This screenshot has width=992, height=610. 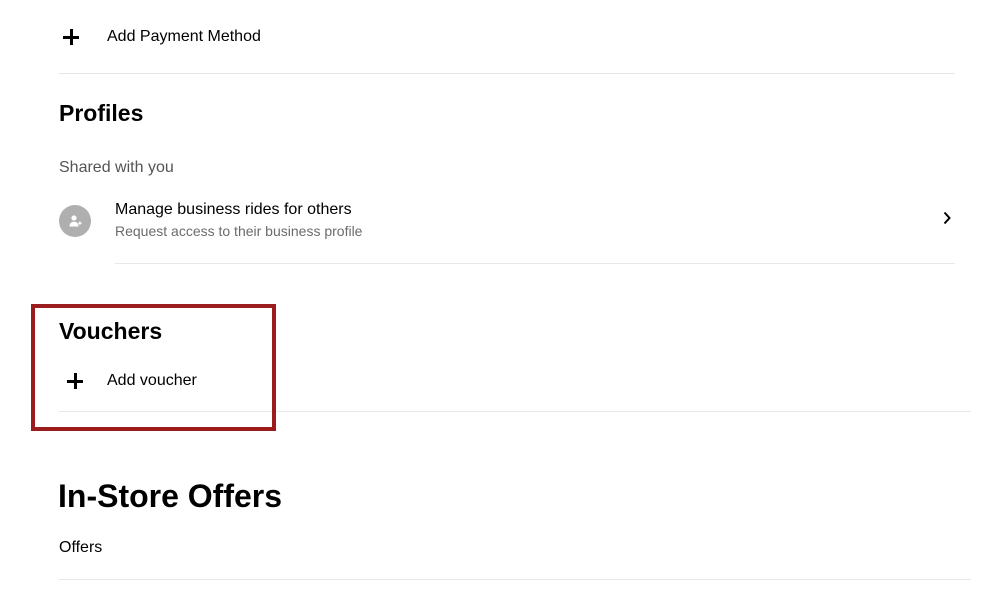 I want to click on offers-link: Offers, so click(x=80, y=548).